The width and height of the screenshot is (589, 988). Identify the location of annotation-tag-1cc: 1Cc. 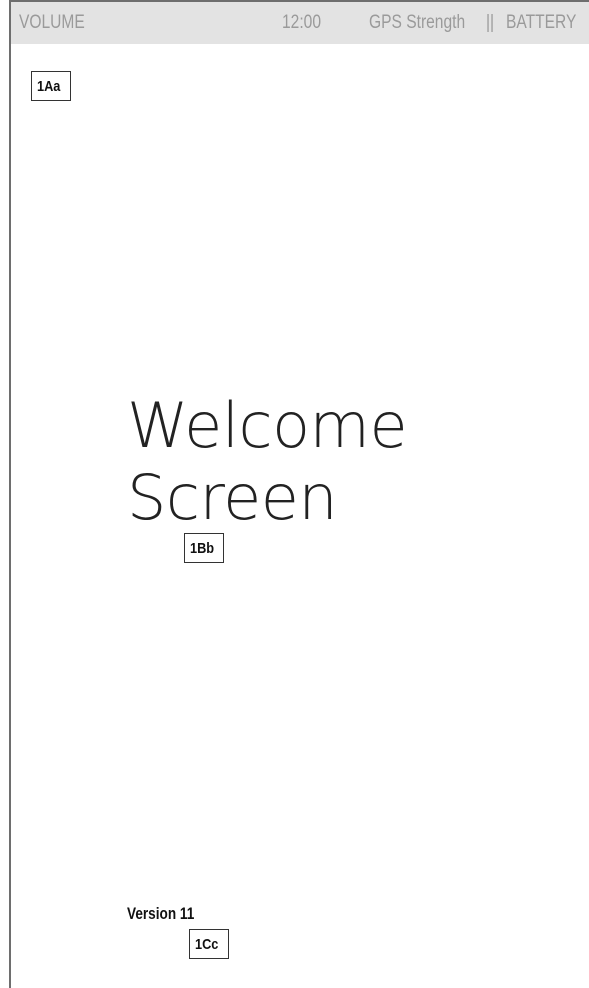
(209, 944).